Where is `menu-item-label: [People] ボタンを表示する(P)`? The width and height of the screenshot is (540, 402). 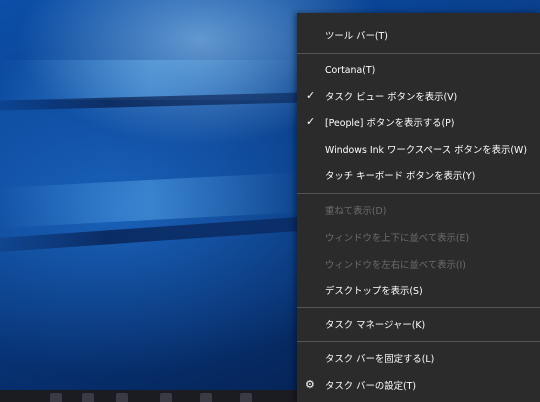
menu-item-label: [People] ボタンを表示する(P) is located at coordinates (390, 123).